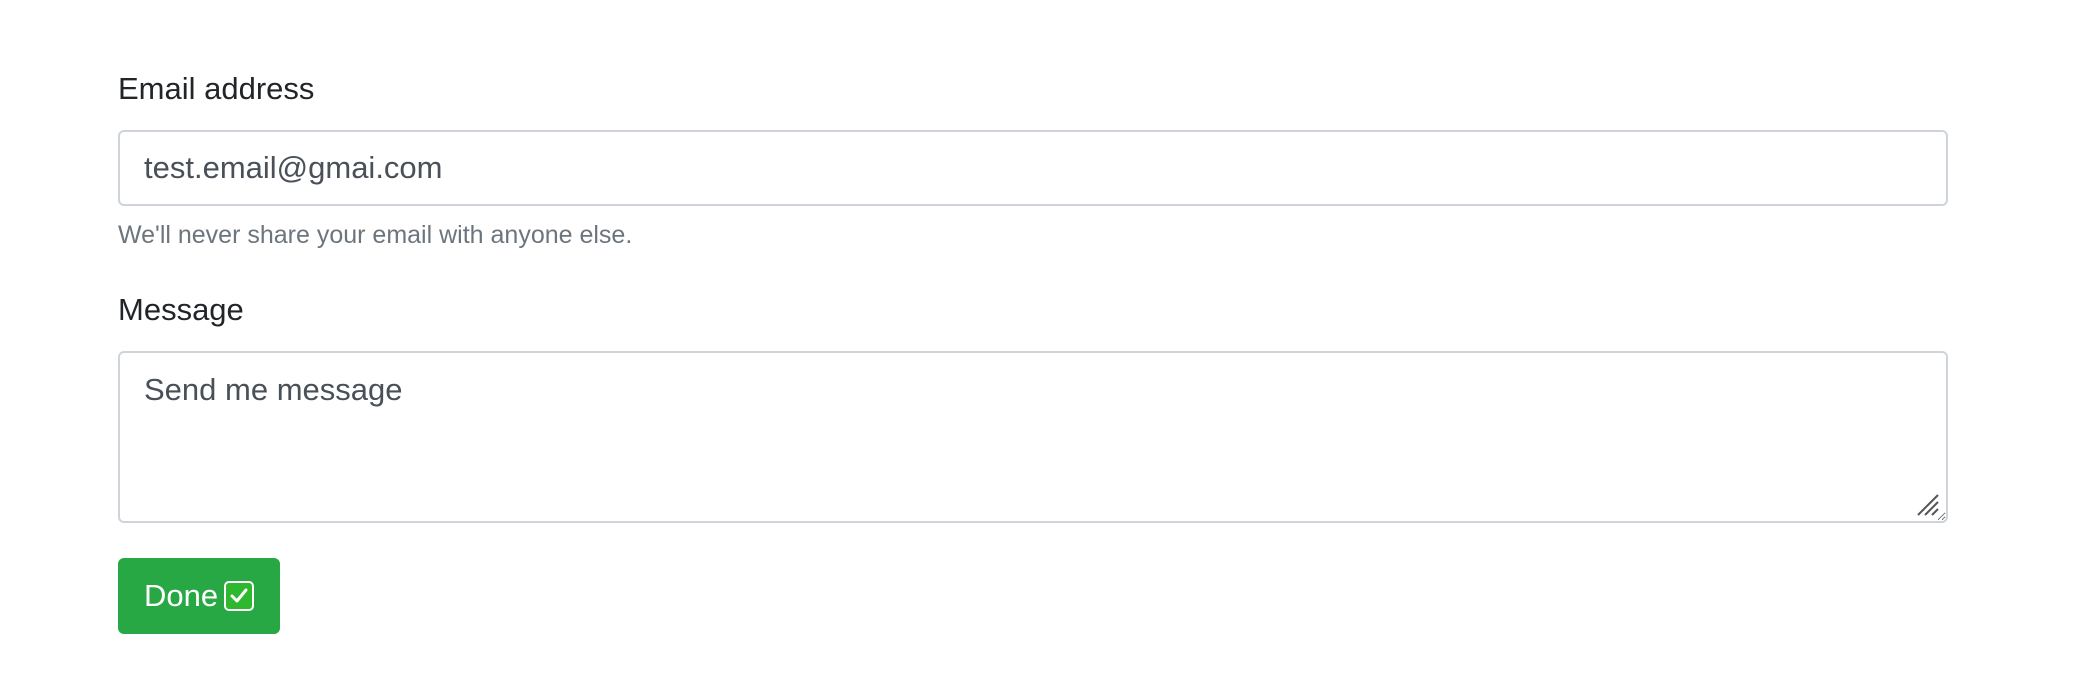 The image size is (2098, 682). Describe the element at coordinates (181, 595) in the screenshot. I see `done-button-label: Done` at that location.